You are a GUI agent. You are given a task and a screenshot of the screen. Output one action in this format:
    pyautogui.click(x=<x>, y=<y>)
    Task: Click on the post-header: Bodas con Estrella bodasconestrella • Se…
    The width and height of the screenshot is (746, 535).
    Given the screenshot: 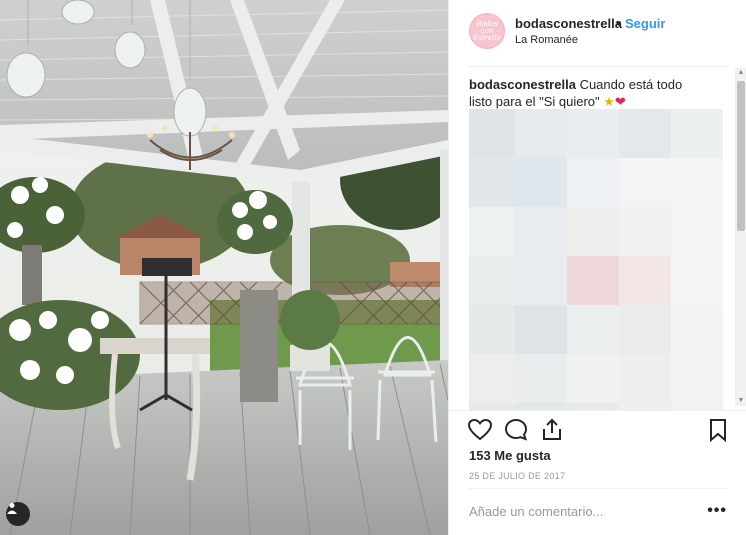 What is the action you would take?
    pyautogui.click(x=597, y=33)
    